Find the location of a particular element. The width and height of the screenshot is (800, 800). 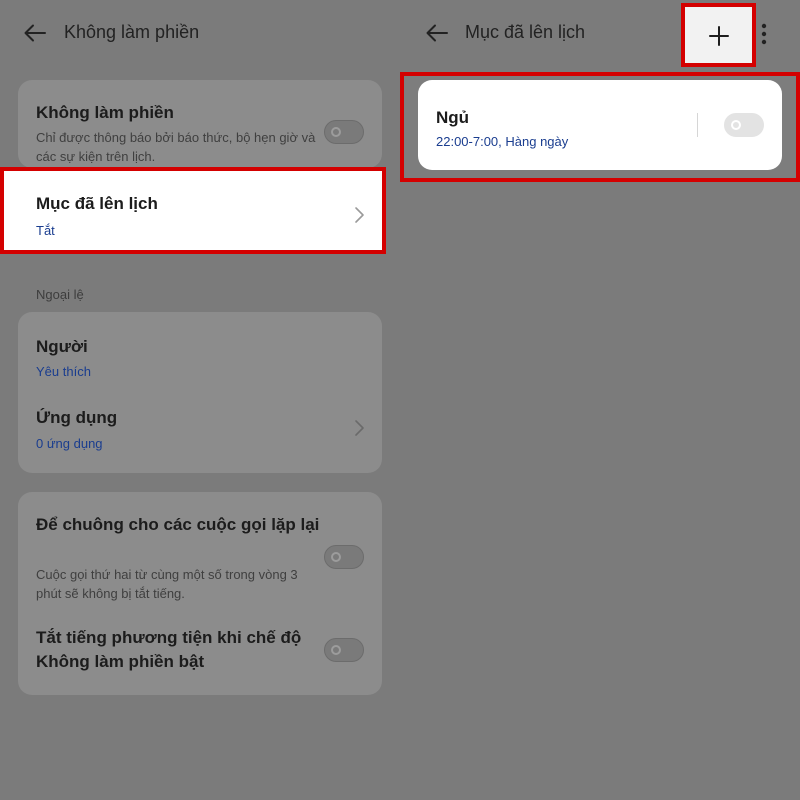

people-row: Người Yêu thích is located at coordinates (200, 350).